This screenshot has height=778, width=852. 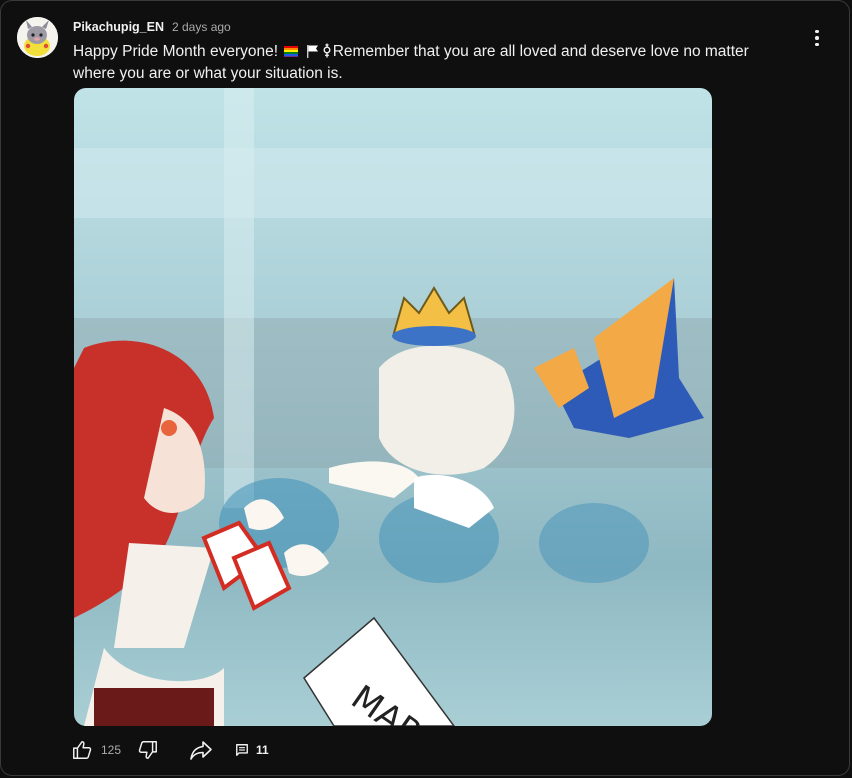 What do you see at coordinates (170, 750) in the screenshot?
I see `post-actions: 125 11` at bounding box center [170, 750].